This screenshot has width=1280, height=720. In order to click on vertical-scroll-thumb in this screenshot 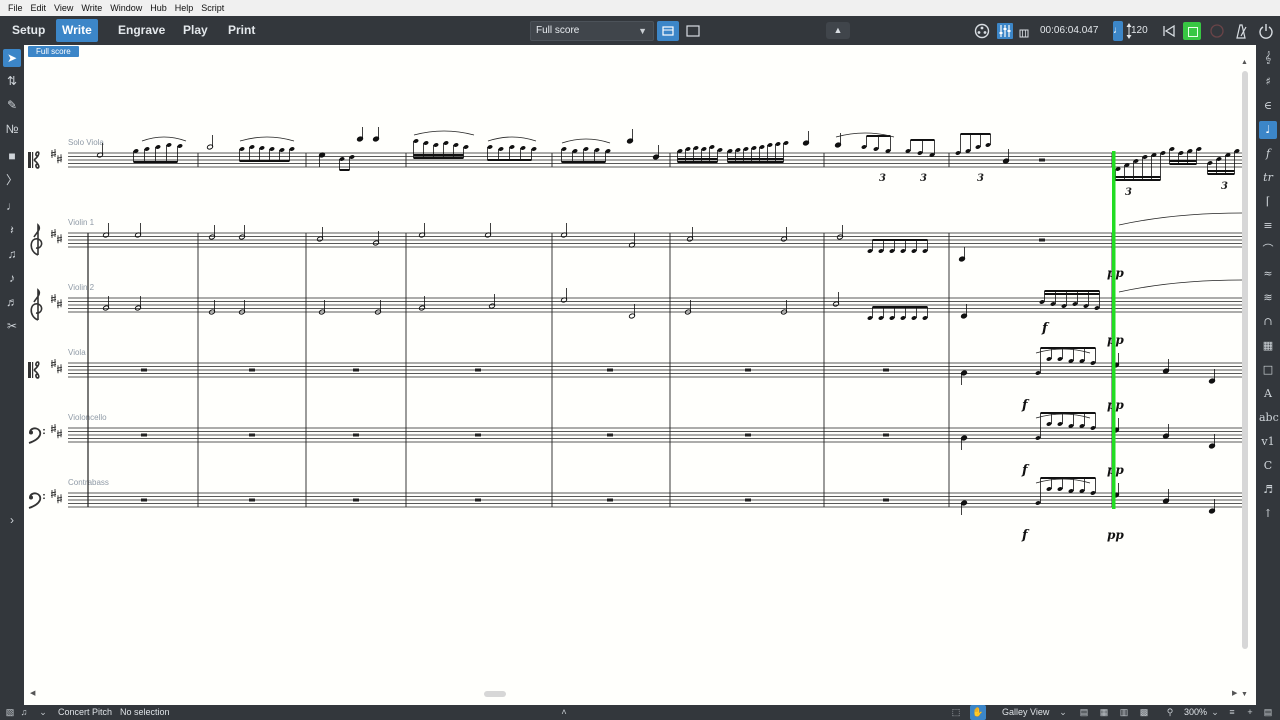, I will do `click(1245, 360)`.